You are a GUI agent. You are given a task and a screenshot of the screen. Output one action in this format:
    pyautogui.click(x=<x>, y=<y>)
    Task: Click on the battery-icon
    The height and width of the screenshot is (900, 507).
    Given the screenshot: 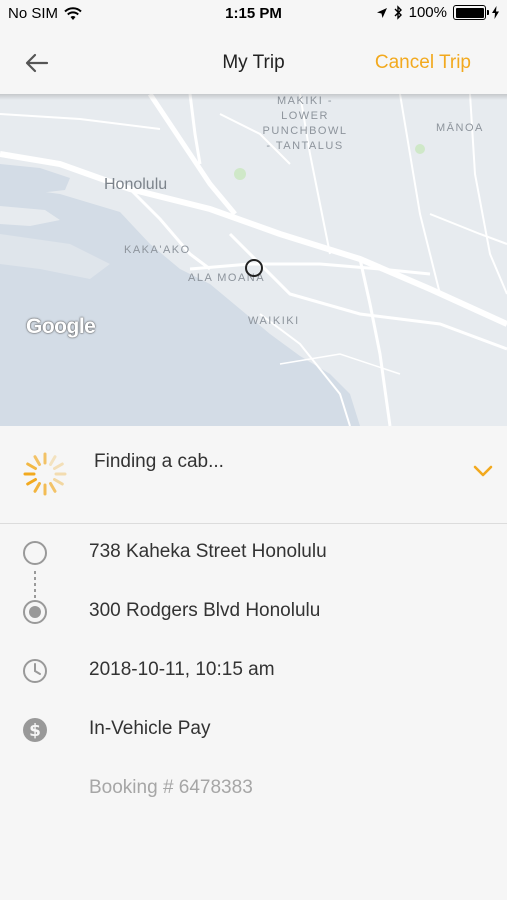 What is the action you would take?
    pyautogui.click(x=471, y=12)
    